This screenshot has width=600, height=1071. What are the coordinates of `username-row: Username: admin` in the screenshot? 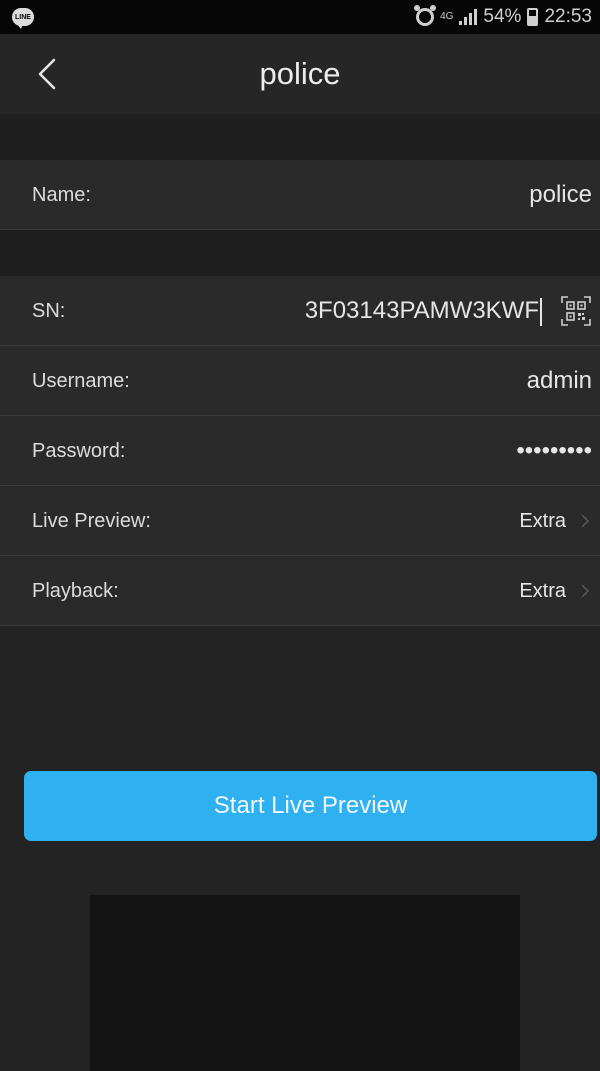 It's located at (300, 381).